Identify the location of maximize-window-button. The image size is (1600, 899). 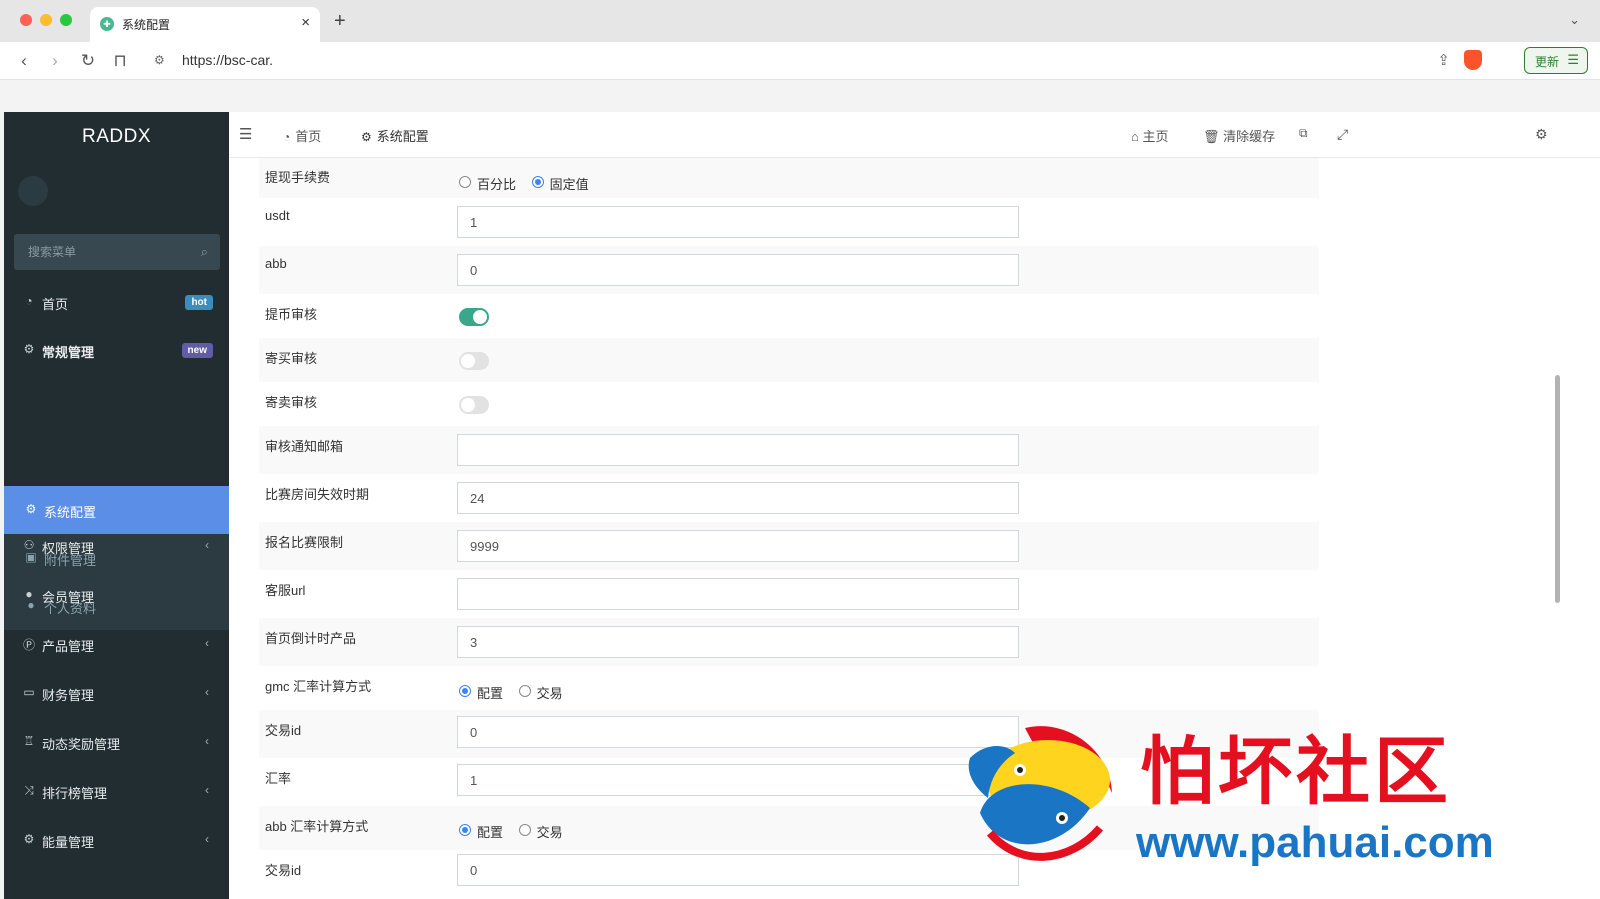
(66, 20).